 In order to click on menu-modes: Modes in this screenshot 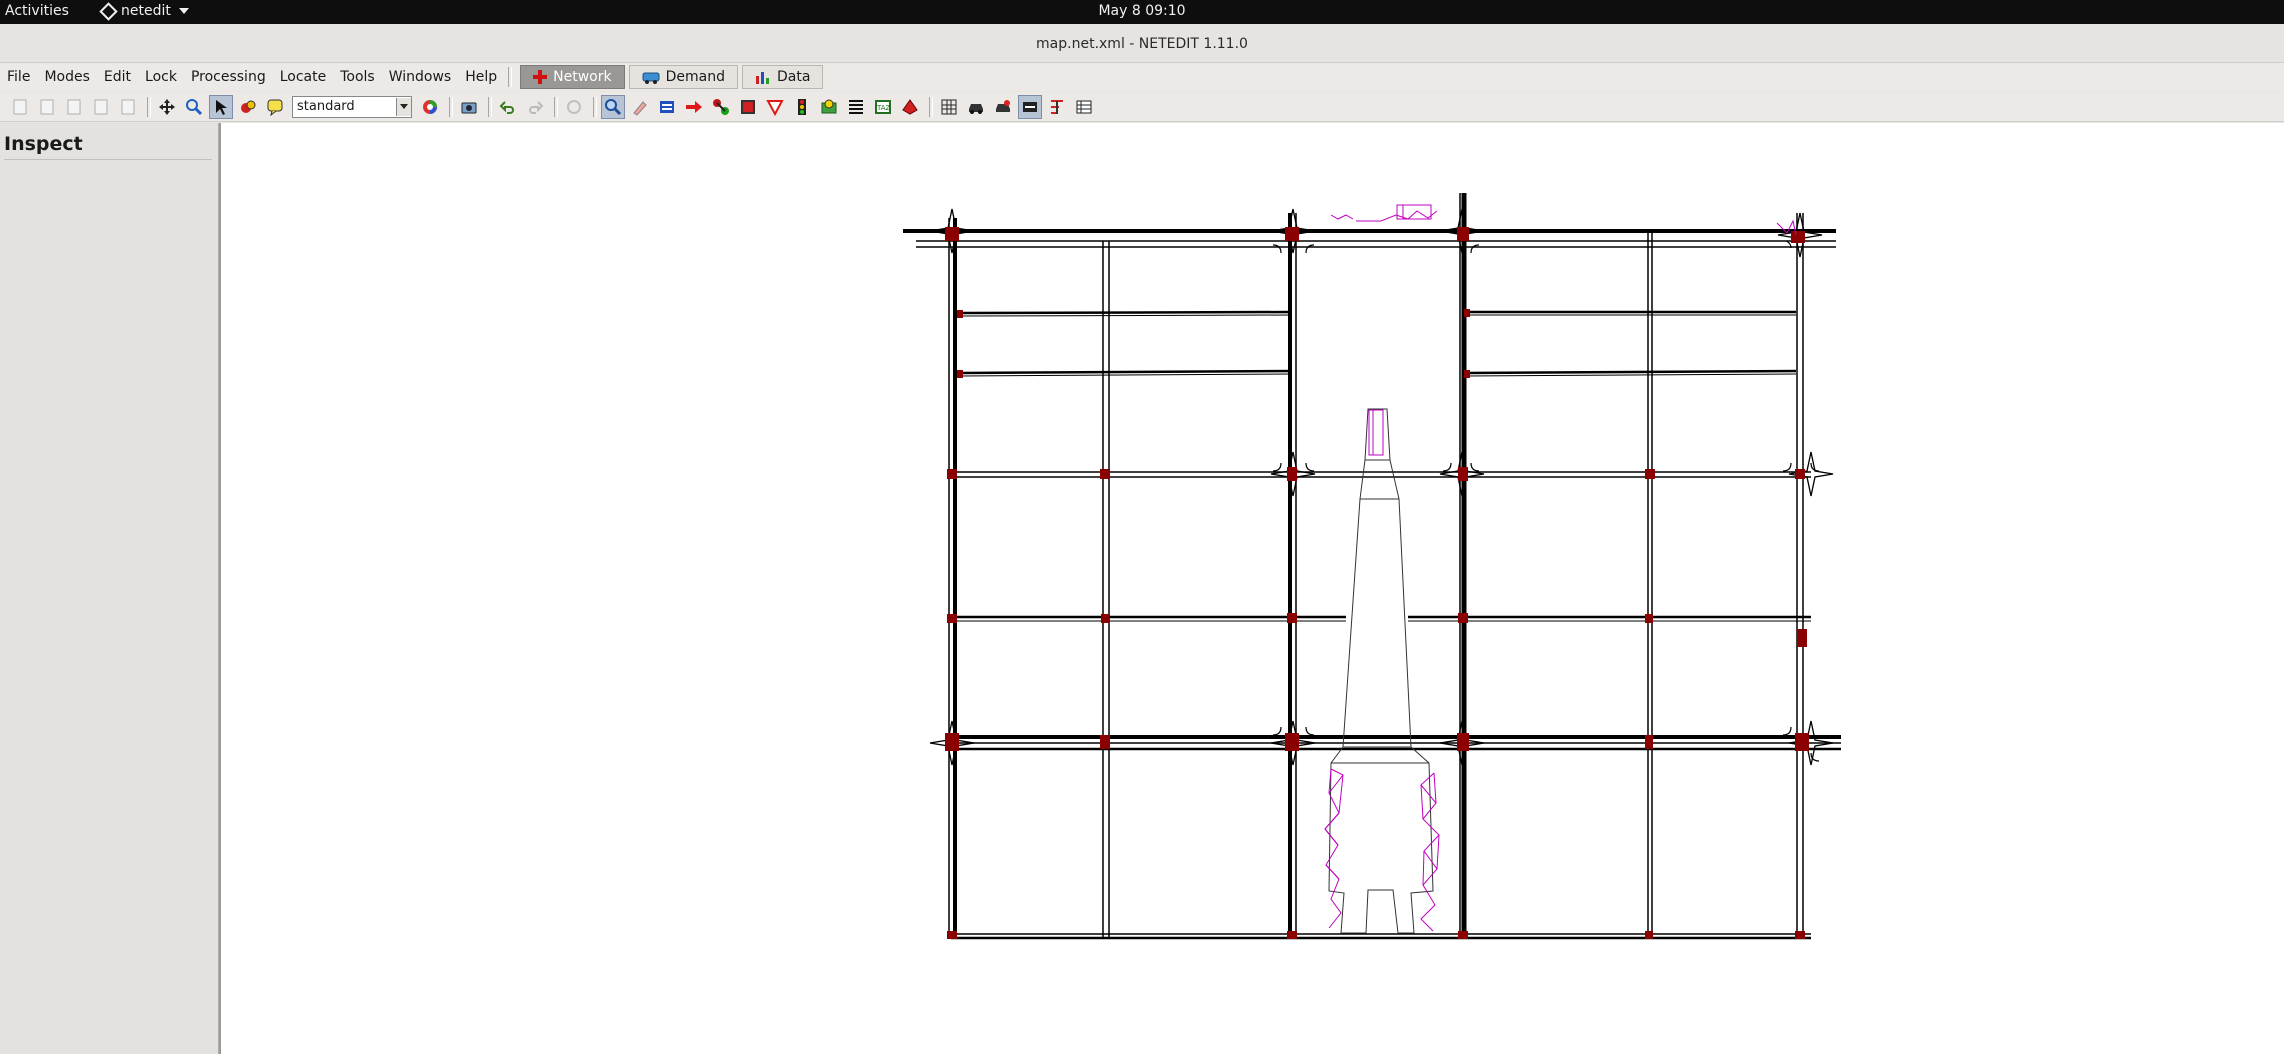, I will do `click(66, 77)`.